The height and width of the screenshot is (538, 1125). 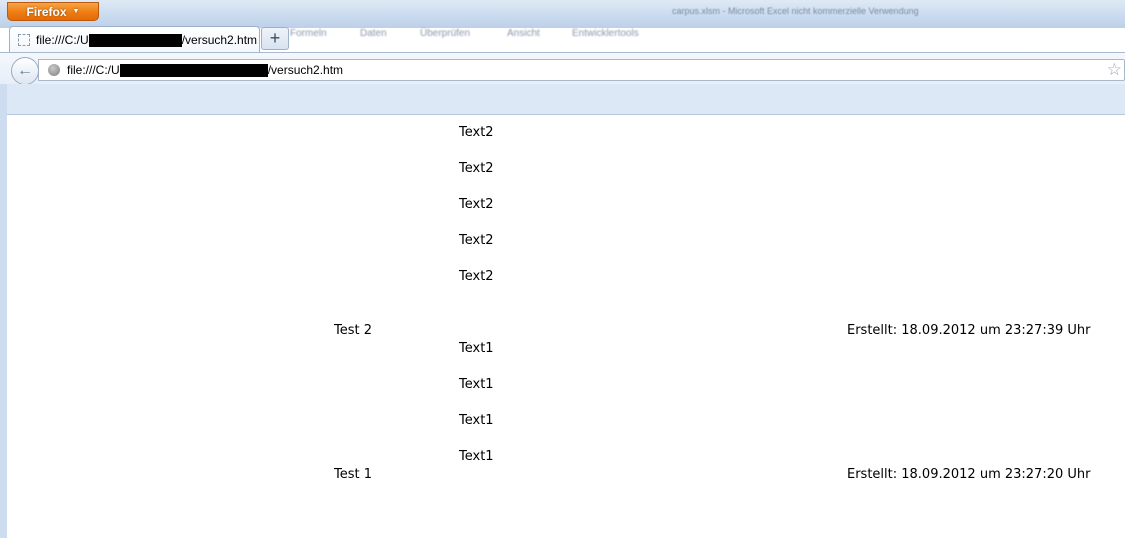 I want to click on bookmark-star-icon: ☆, so click(x=1114, y=70).